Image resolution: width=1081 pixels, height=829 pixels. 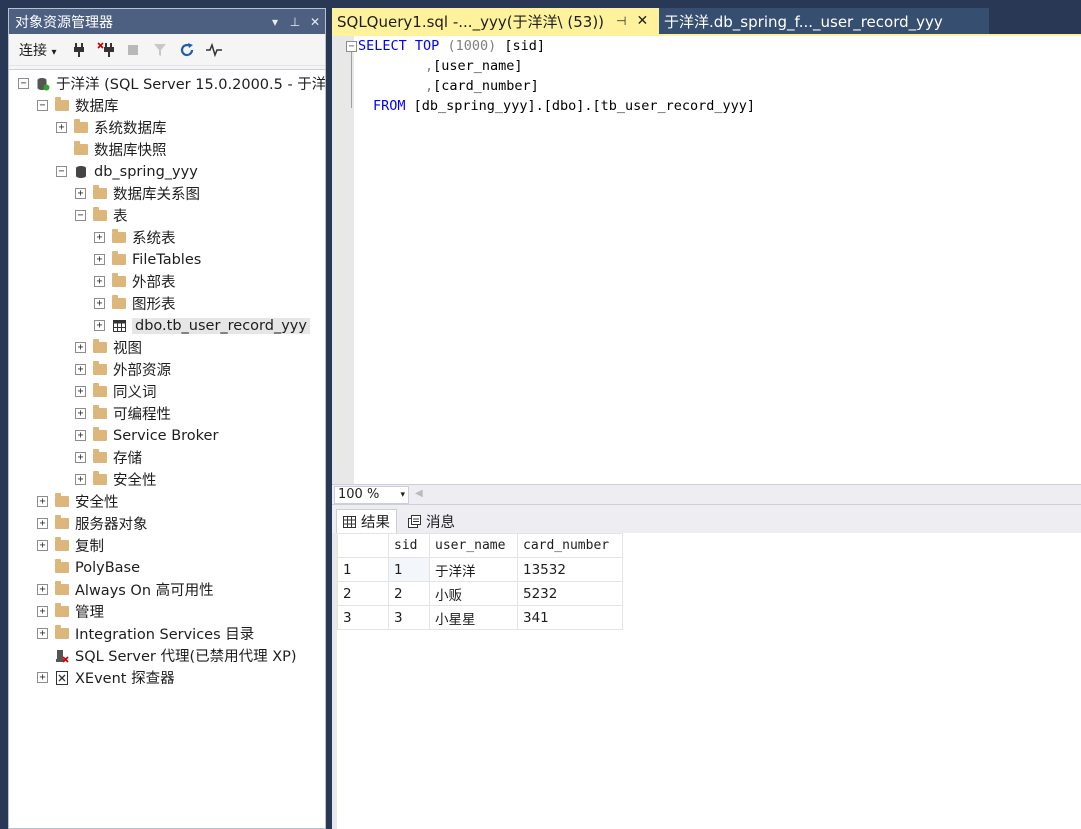 What do you see at coordinates (37, 50) in the screenshot?
I see `connect-button: 连接 ▾` at bounding box center [37, 50].